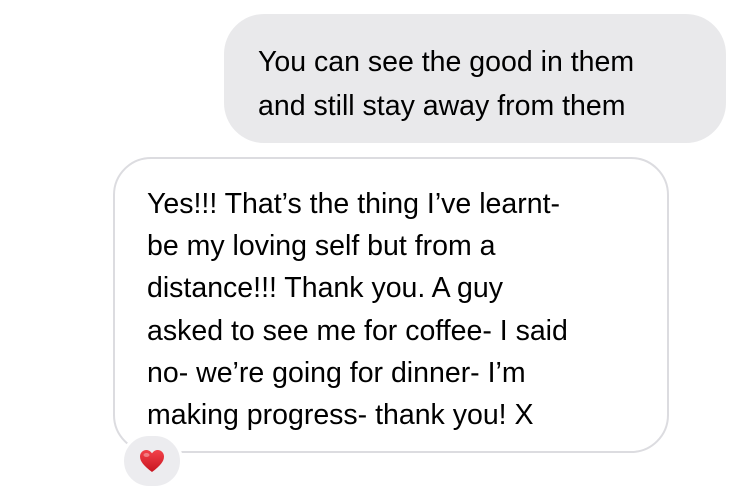  What do you see at coordinates (357, 330) in the screenshot?
I see `message-text-line: asked to see me for coffee- I said` at bounding box center [357, 330].